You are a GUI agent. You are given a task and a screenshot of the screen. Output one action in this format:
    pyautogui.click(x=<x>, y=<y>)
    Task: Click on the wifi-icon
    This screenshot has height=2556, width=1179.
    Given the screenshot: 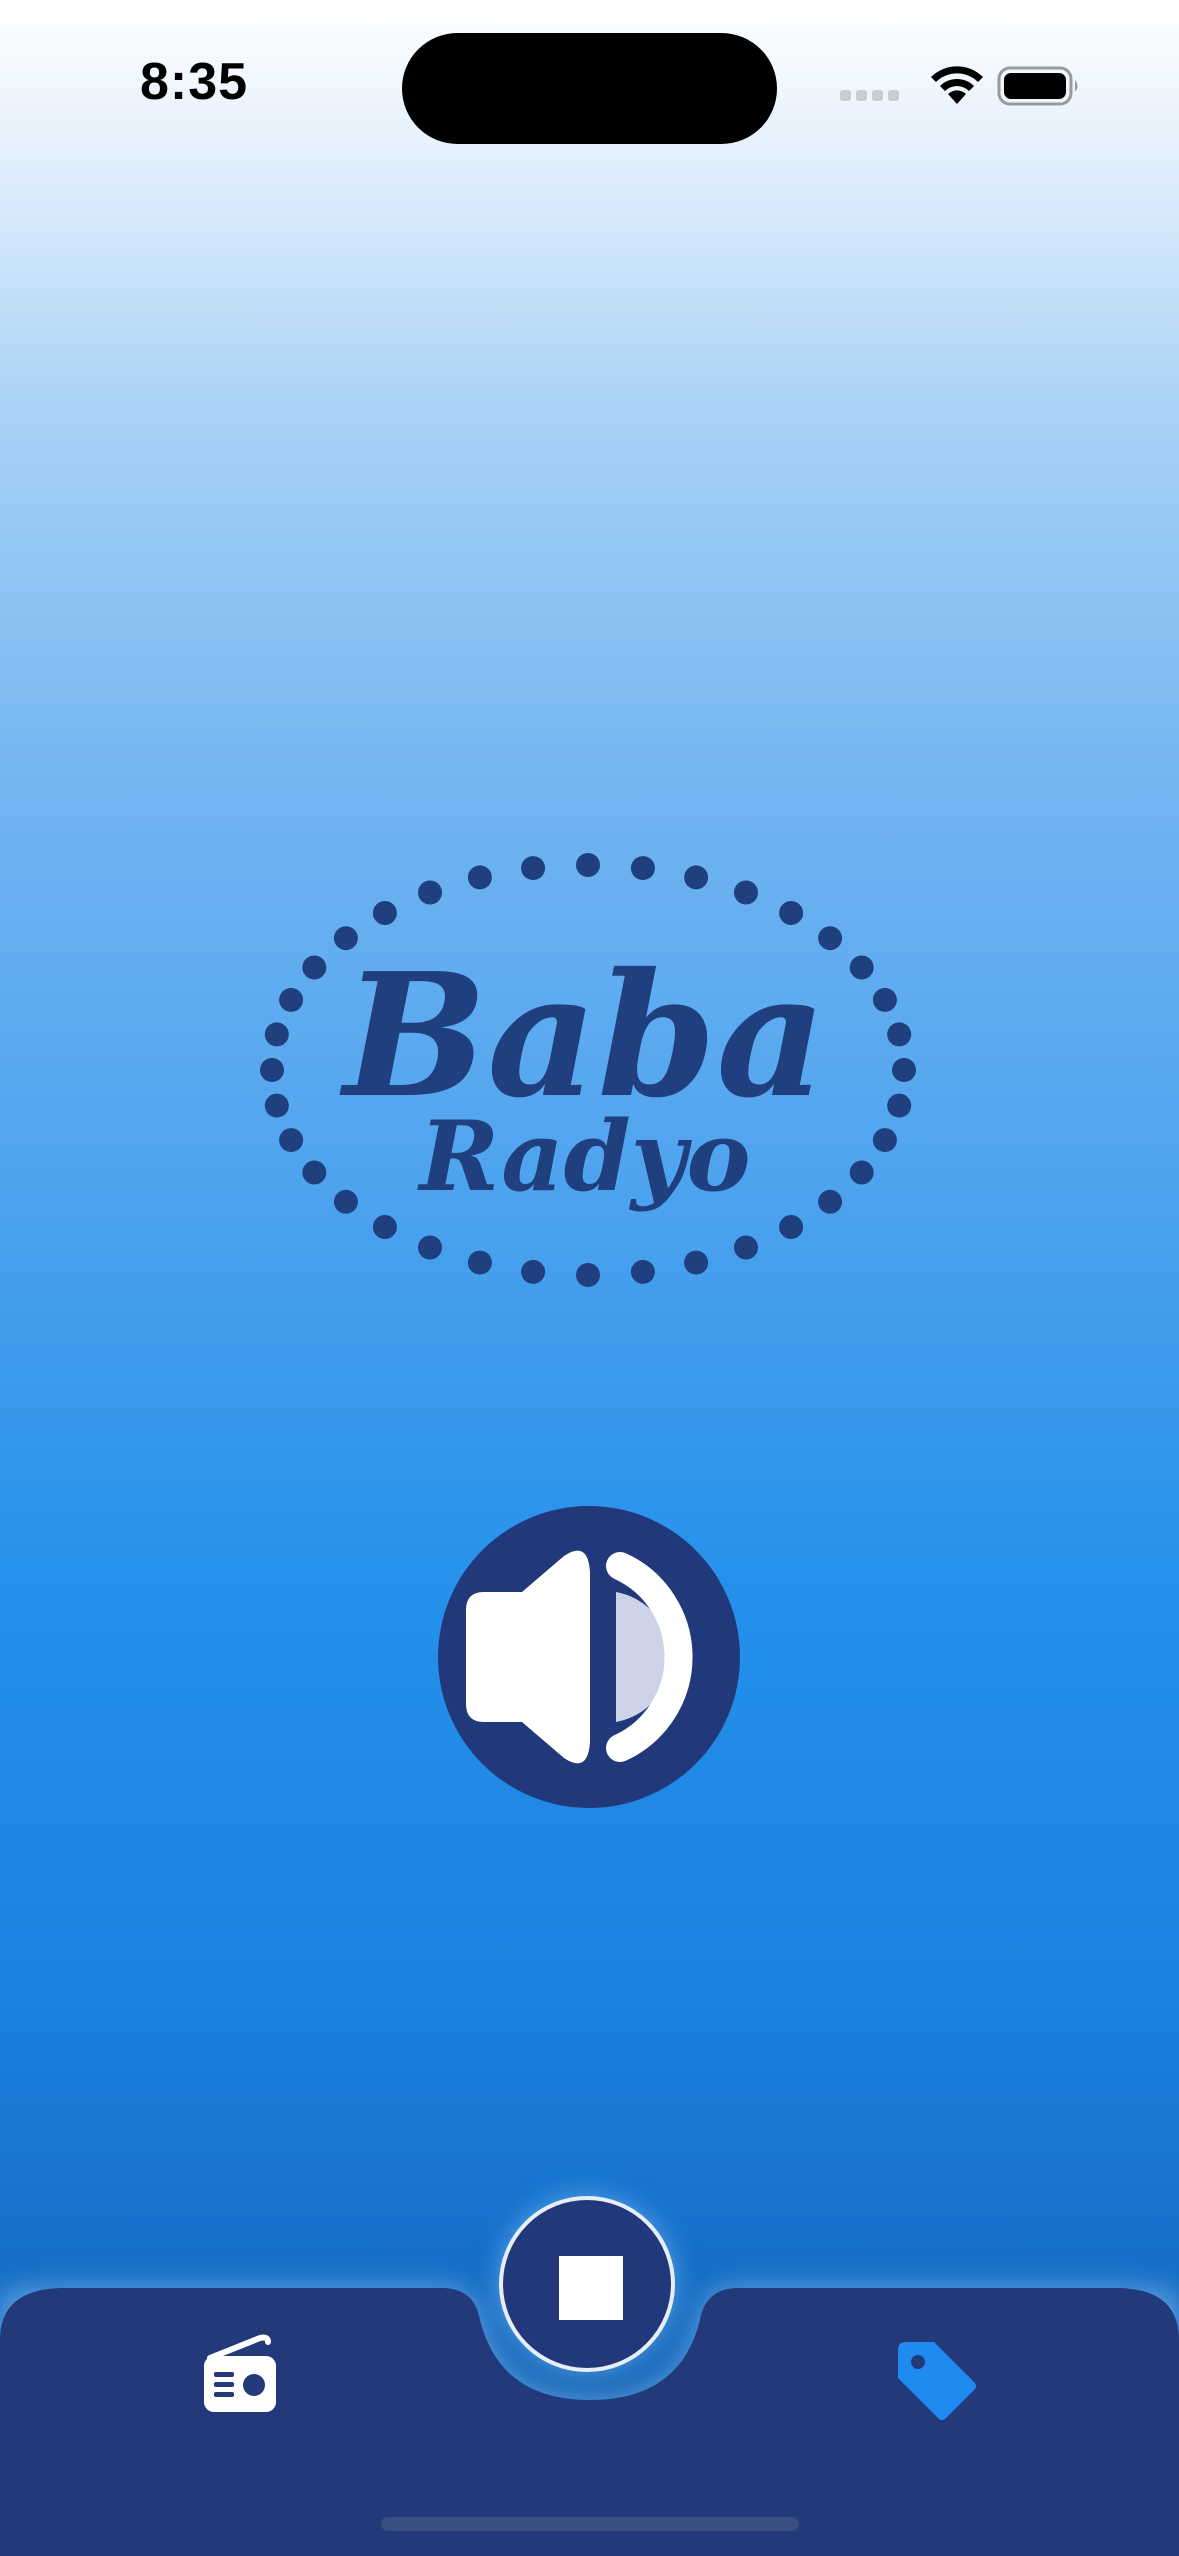 What is the action you would take?
    pyautogui.click(x=957, y=85)
    